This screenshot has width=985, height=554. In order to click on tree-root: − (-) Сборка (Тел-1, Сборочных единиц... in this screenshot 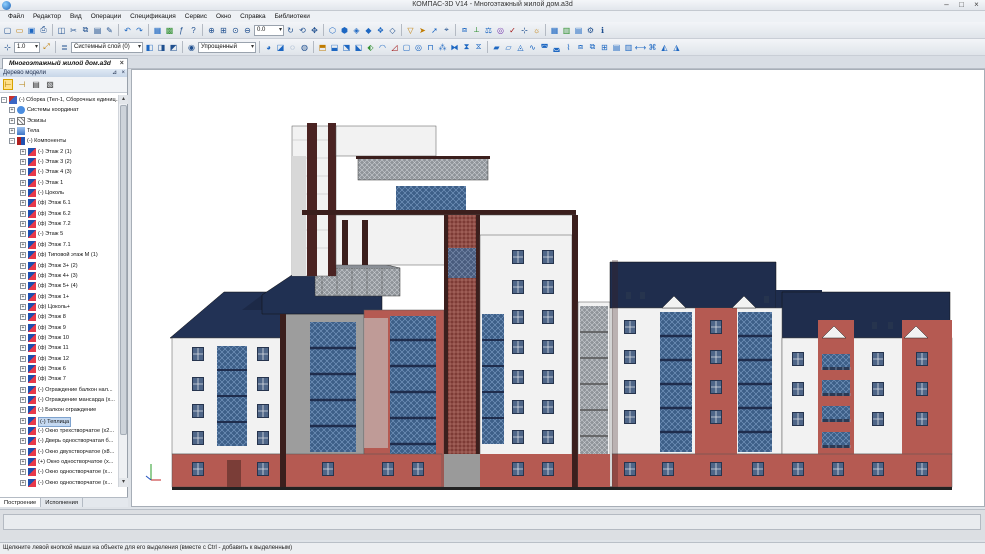, I will do `click(59, 100)`.